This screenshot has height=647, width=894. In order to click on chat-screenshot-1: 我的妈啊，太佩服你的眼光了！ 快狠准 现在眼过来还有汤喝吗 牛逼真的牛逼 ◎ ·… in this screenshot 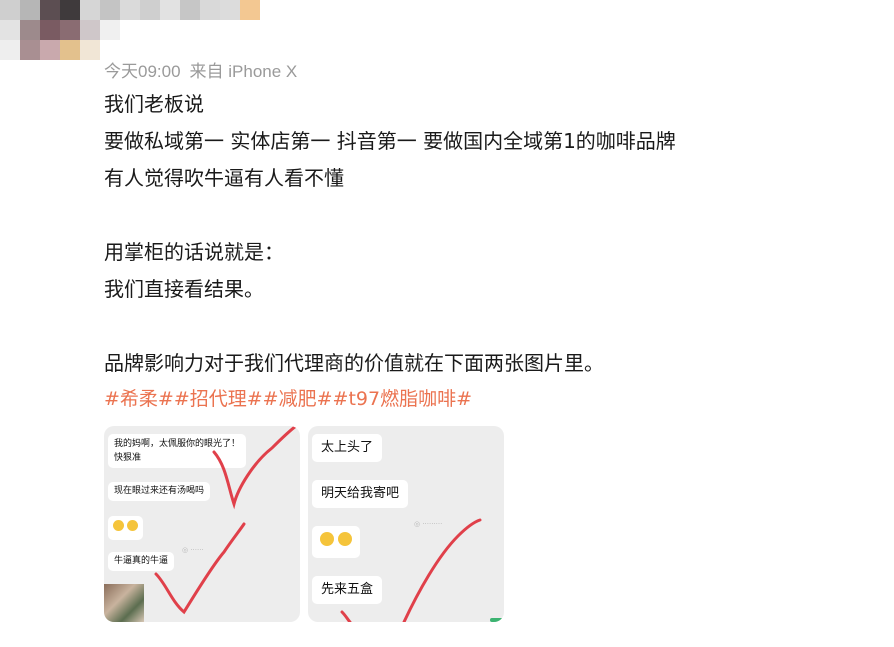, I will do `click(202, 524)`.